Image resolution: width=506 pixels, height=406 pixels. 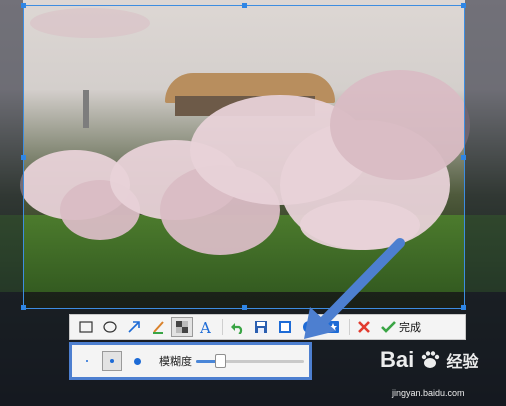 I want to click on resize-handle-right, so click(x=463, y=157).